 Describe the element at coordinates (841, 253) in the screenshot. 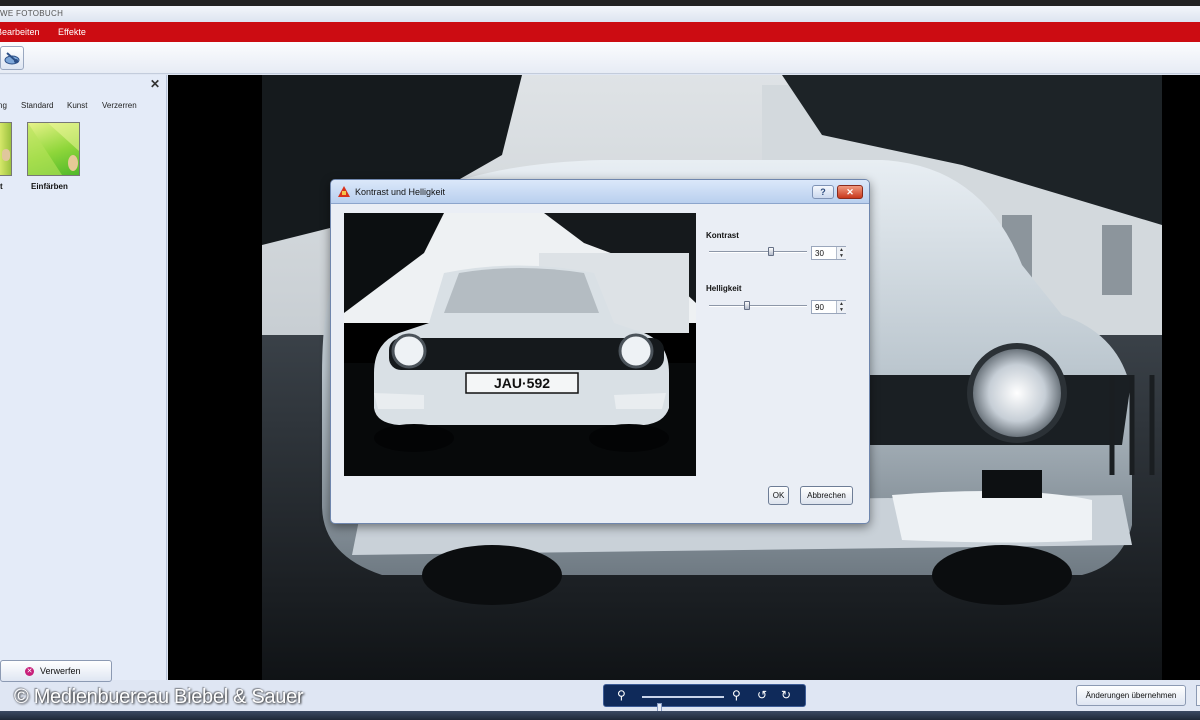

I see `contrast-spin-arrows-icon: ▲ ▼` at that location.